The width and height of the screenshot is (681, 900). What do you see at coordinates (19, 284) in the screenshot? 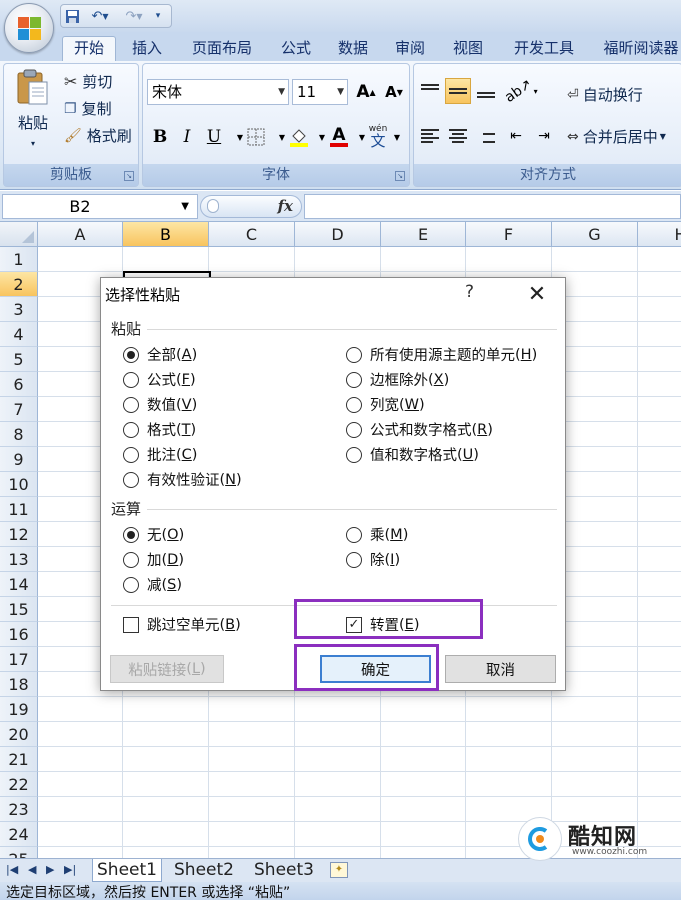
I see `row-header-2: 2` at bounding box center [19, 284].